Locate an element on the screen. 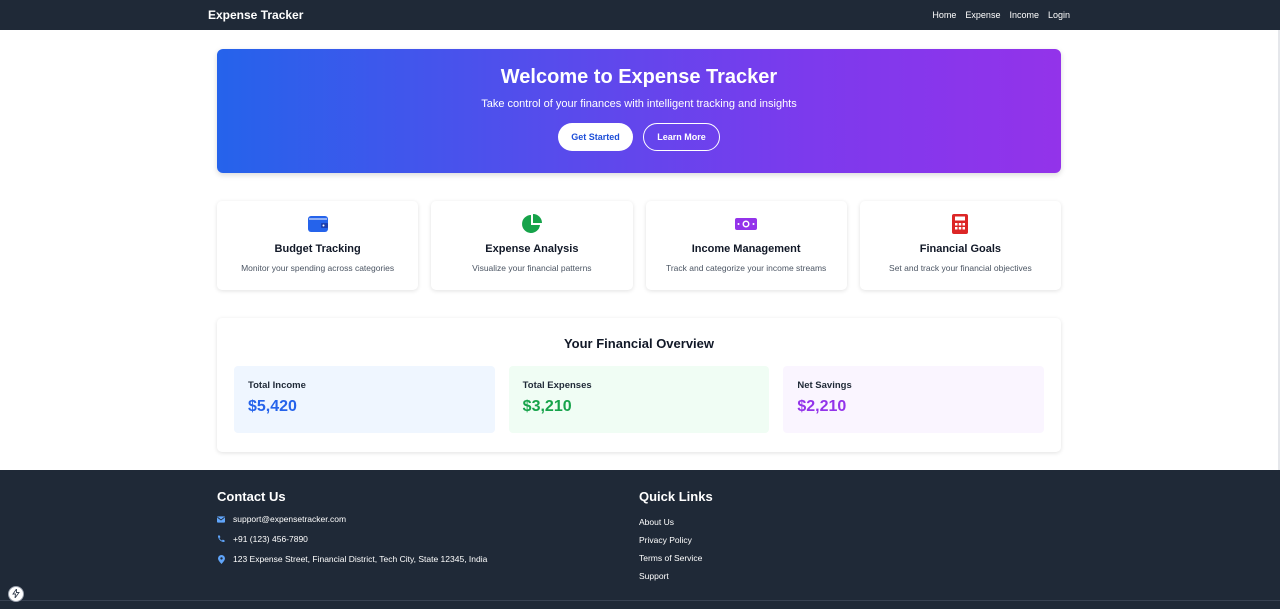  hero-actions: Get Started Learn More is located at coordinates (639, 137).